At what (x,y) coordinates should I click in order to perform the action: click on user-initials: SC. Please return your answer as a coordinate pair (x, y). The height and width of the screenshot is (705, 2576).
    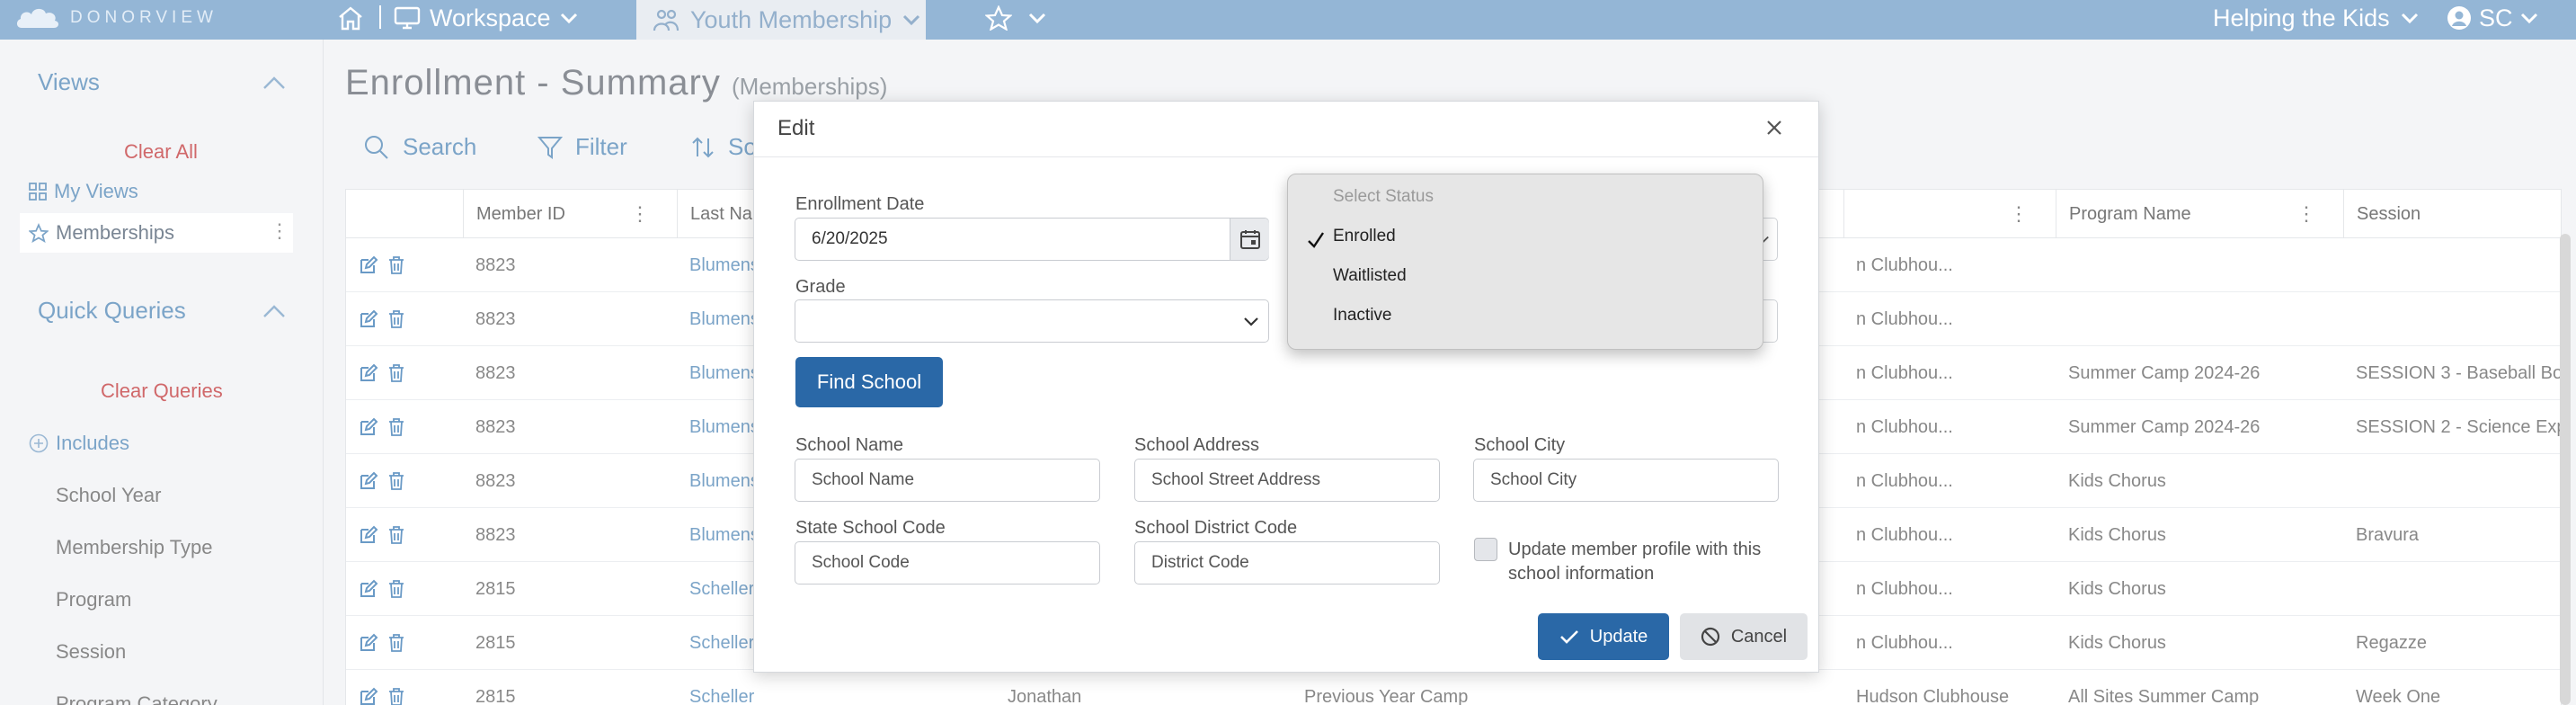
    Looking at the image, I should click on (2496, 17).